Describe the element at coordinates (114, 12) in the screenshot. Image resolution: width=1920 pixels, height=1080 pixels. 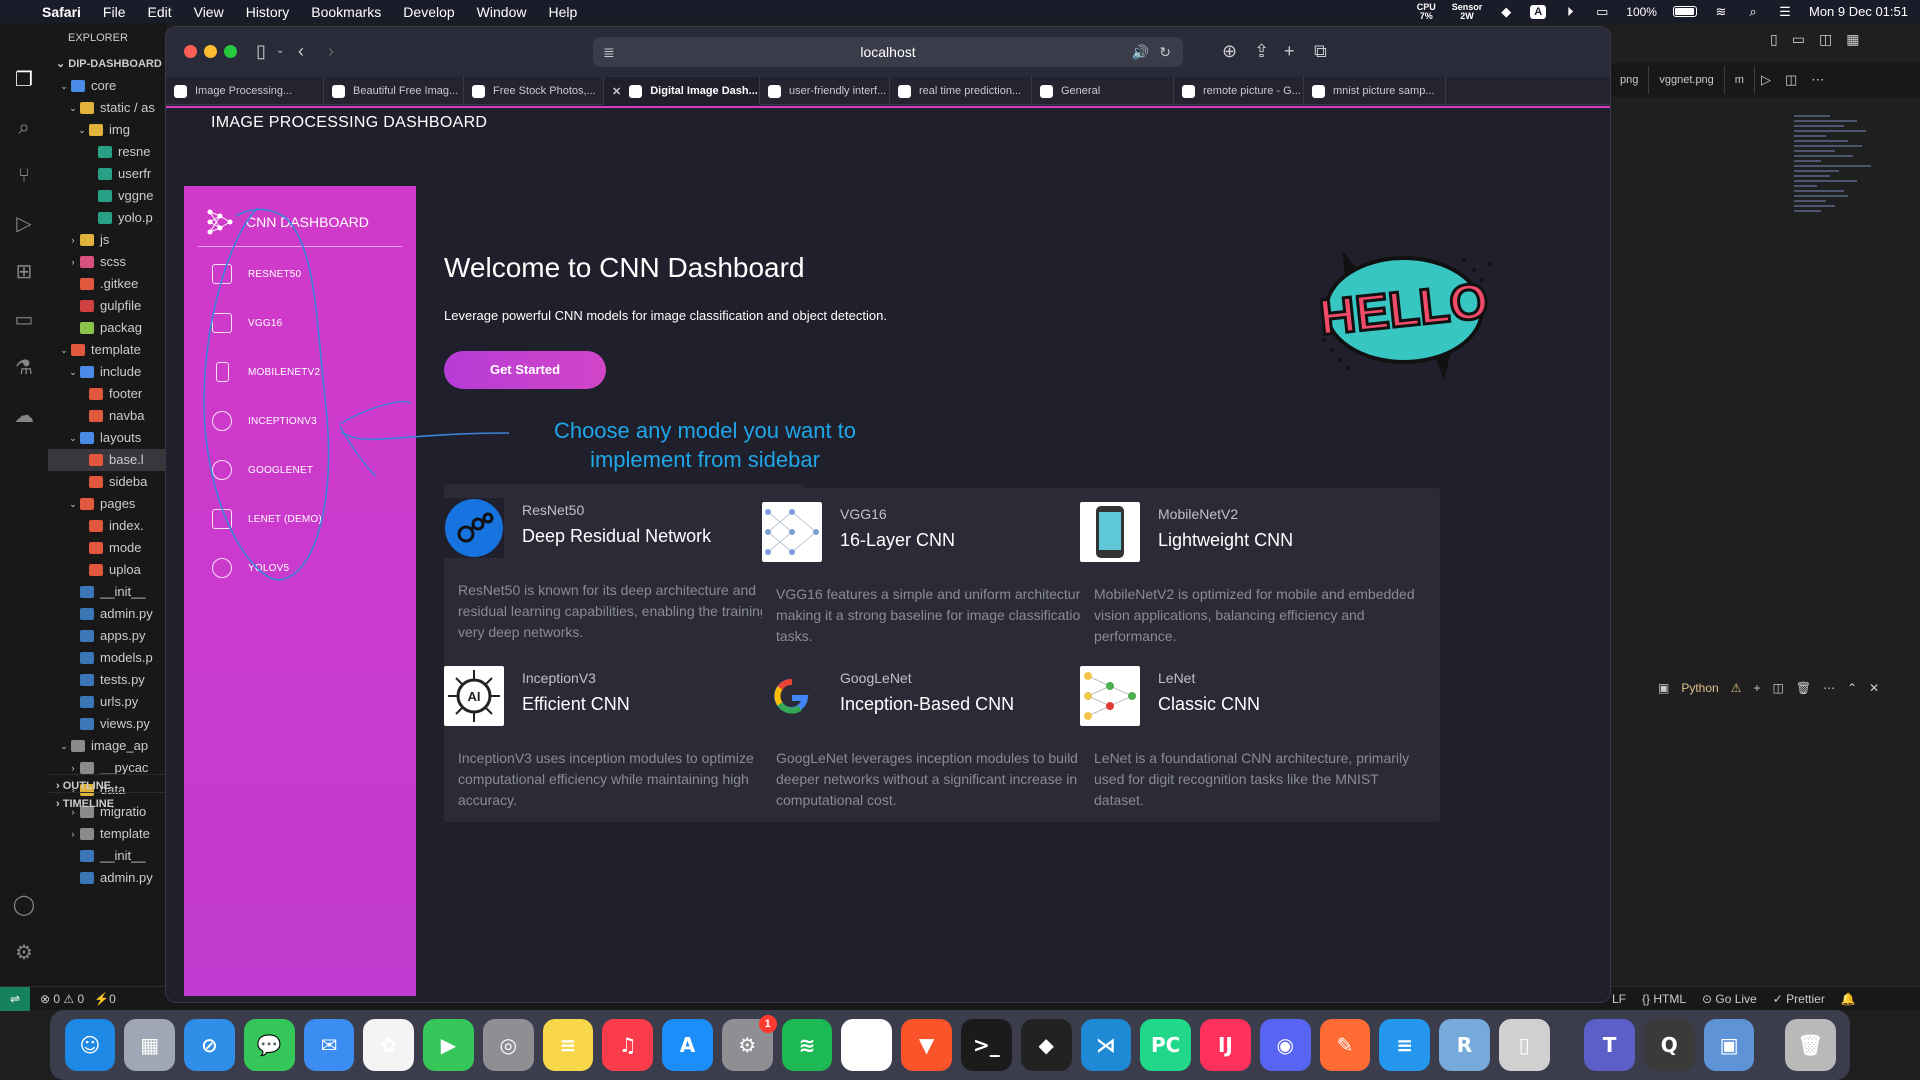
I see `menu-file: File` at that location.